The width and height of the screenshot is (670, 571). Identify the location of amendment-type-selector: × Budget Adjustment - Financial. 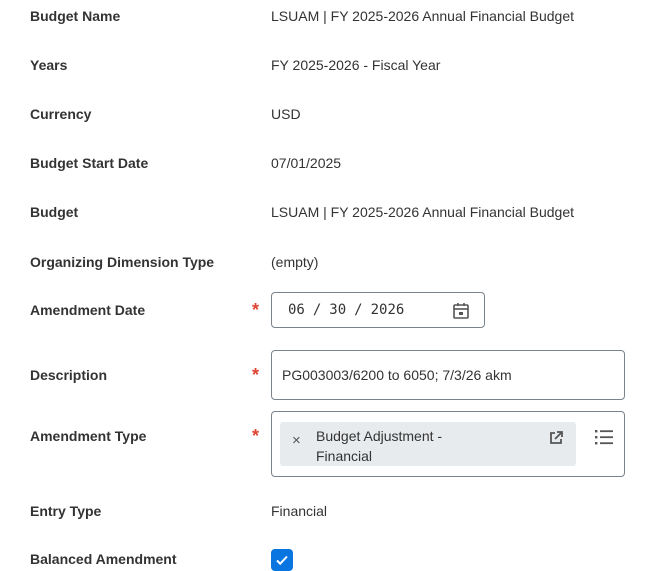
(448, 444).